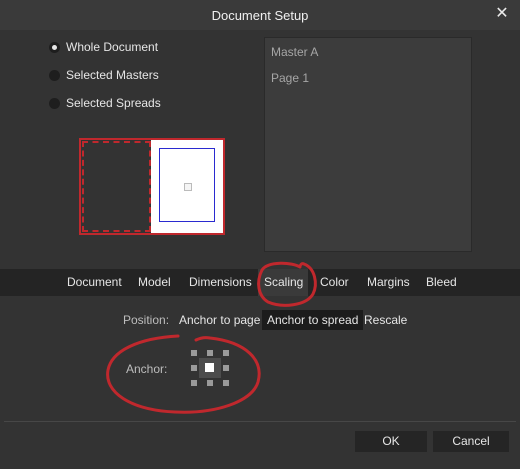 The width and height of the screenshot is (520, 469). What do you see at coordinates (294, 52) in the screenshot?
I see `list-item-master-a: Master A` at bounding box center [294, 52].